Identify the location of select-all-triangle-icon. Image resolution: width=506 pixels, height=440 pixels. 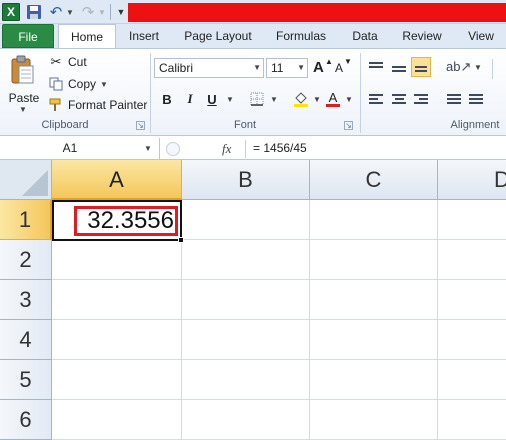
(35, 183).